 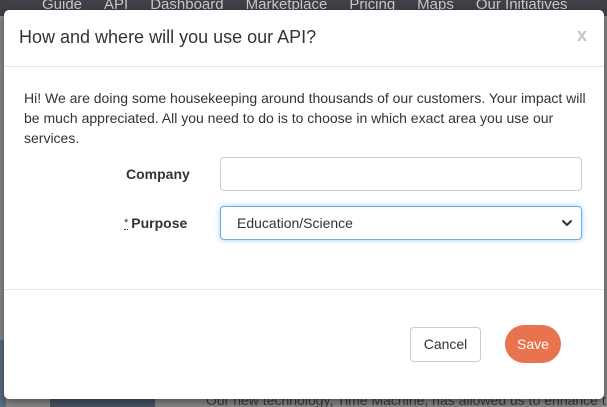 What do you see at coordinates (533, 344) in the screenshot?
I see `save-button: Save` at bounding box center [533, 344].